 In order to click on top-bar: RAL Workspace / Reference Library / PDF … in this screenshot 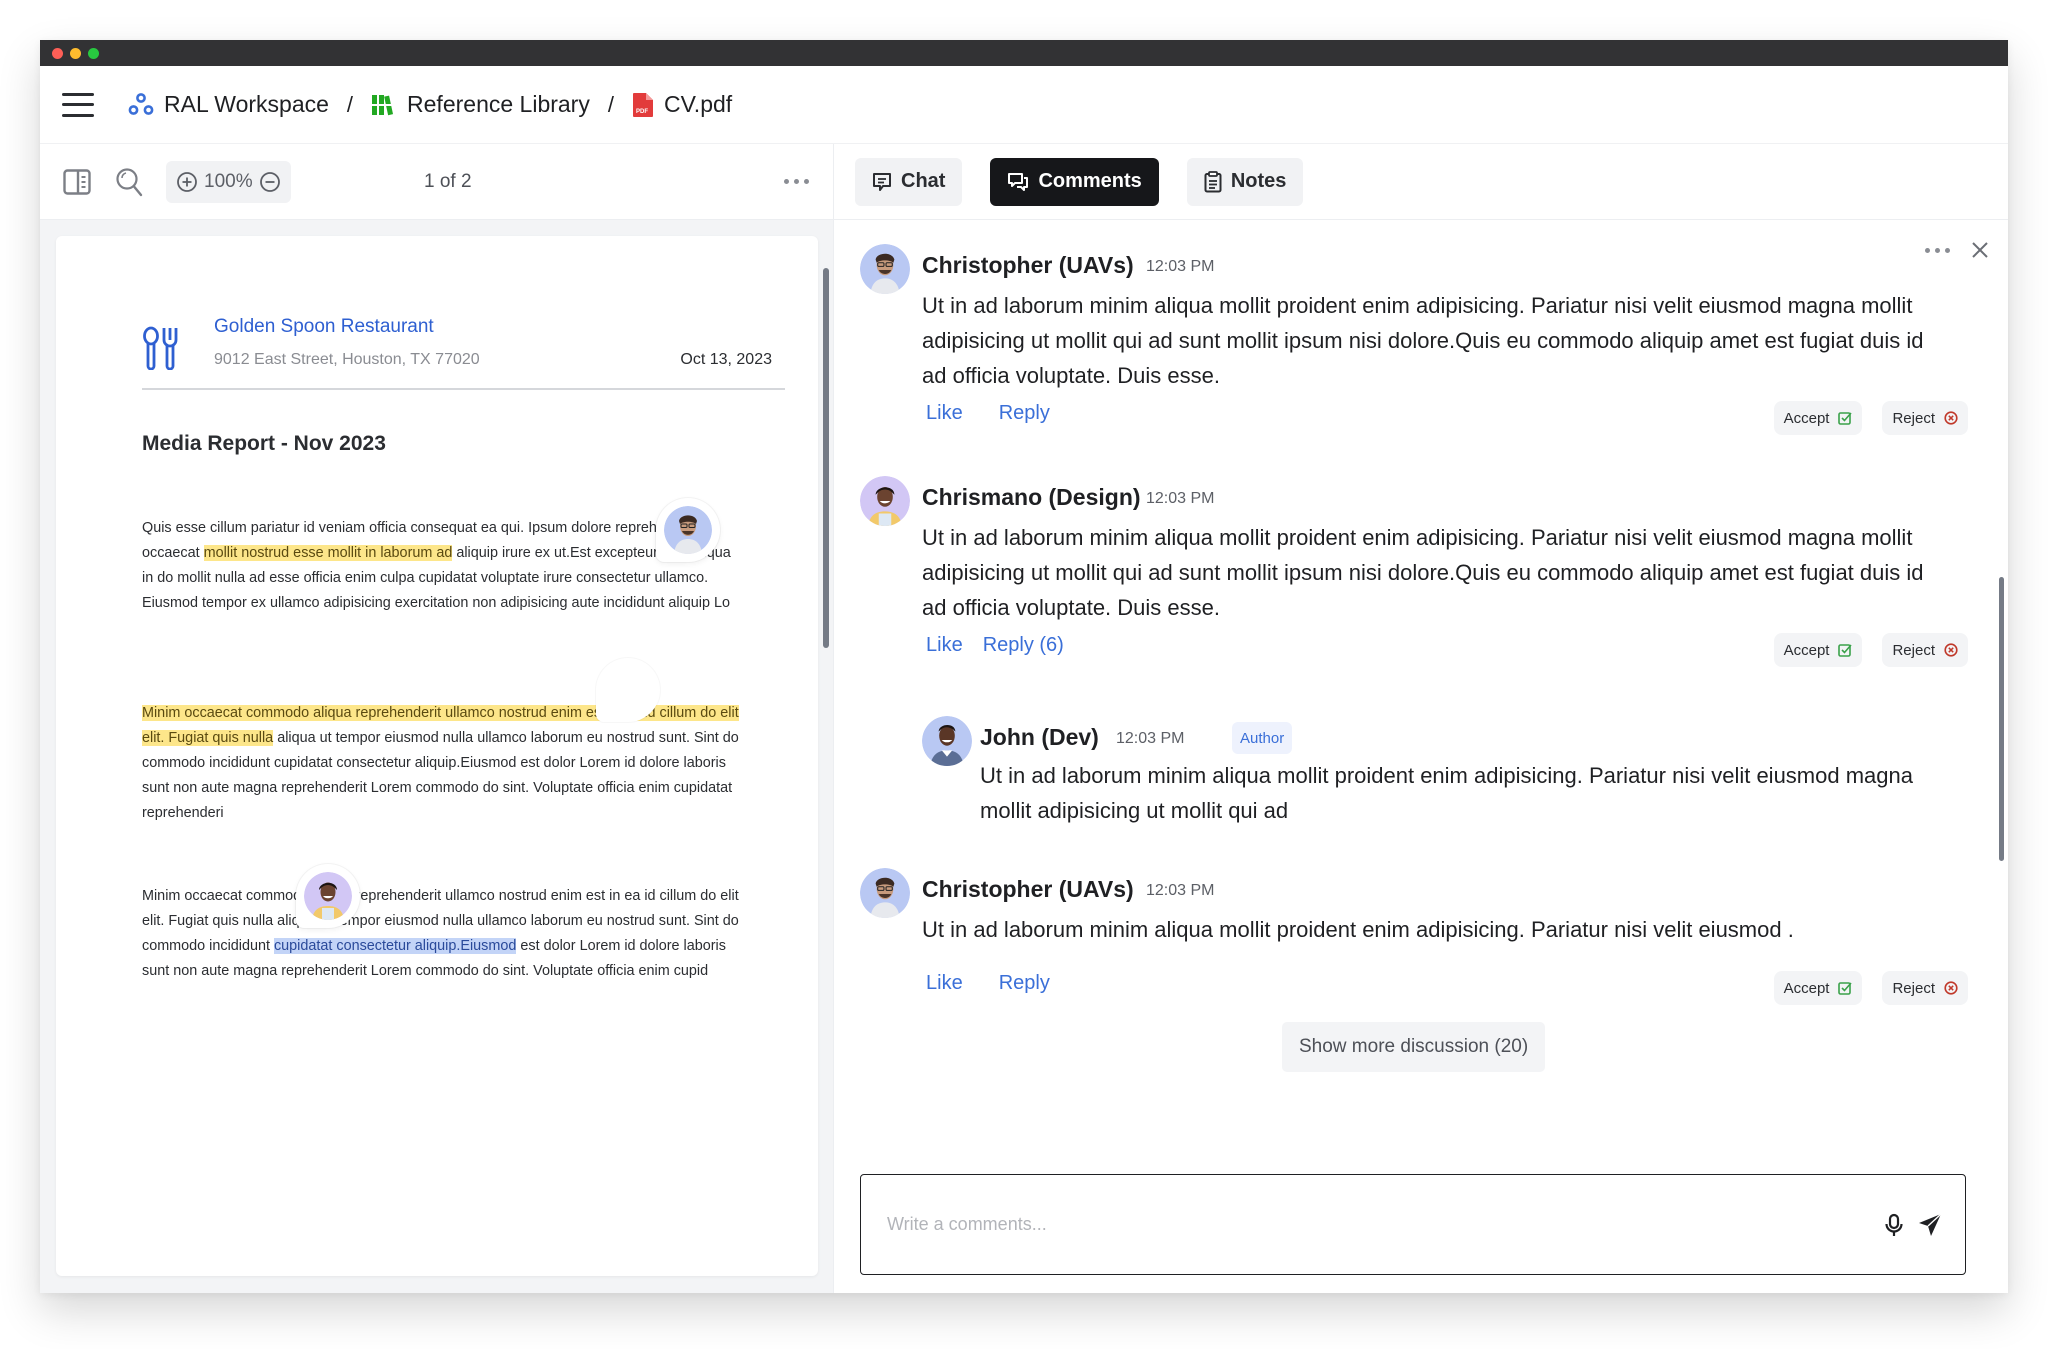, I will do `click(1024, 105)`.